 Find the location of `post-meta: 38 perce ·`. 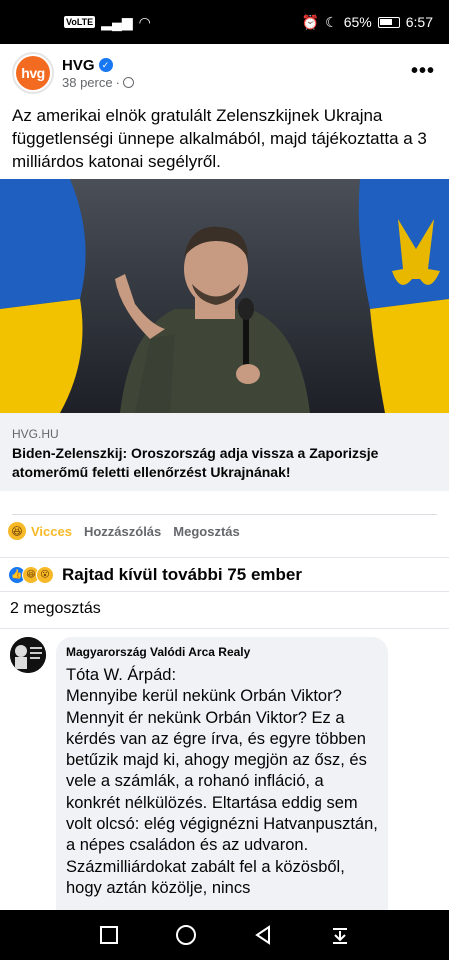

post-meta: 38 perce · is located at coordinates (98, 82).